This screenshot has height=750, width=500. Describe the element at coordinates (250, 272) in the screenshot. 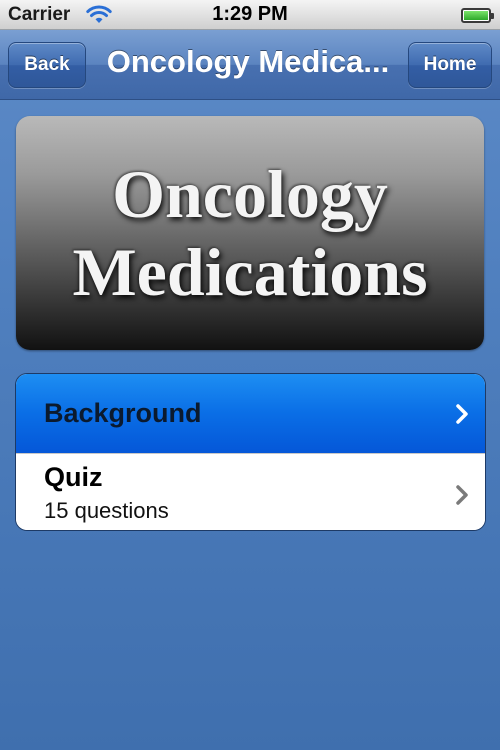

I see `banner-title-line-2: Medications` at that location.